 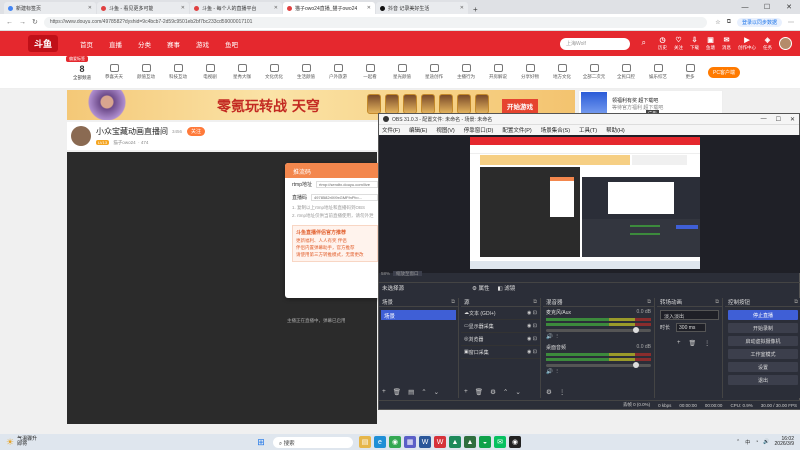 I want to click on menu-help: 帮助(H), so click(x=615, y=130).